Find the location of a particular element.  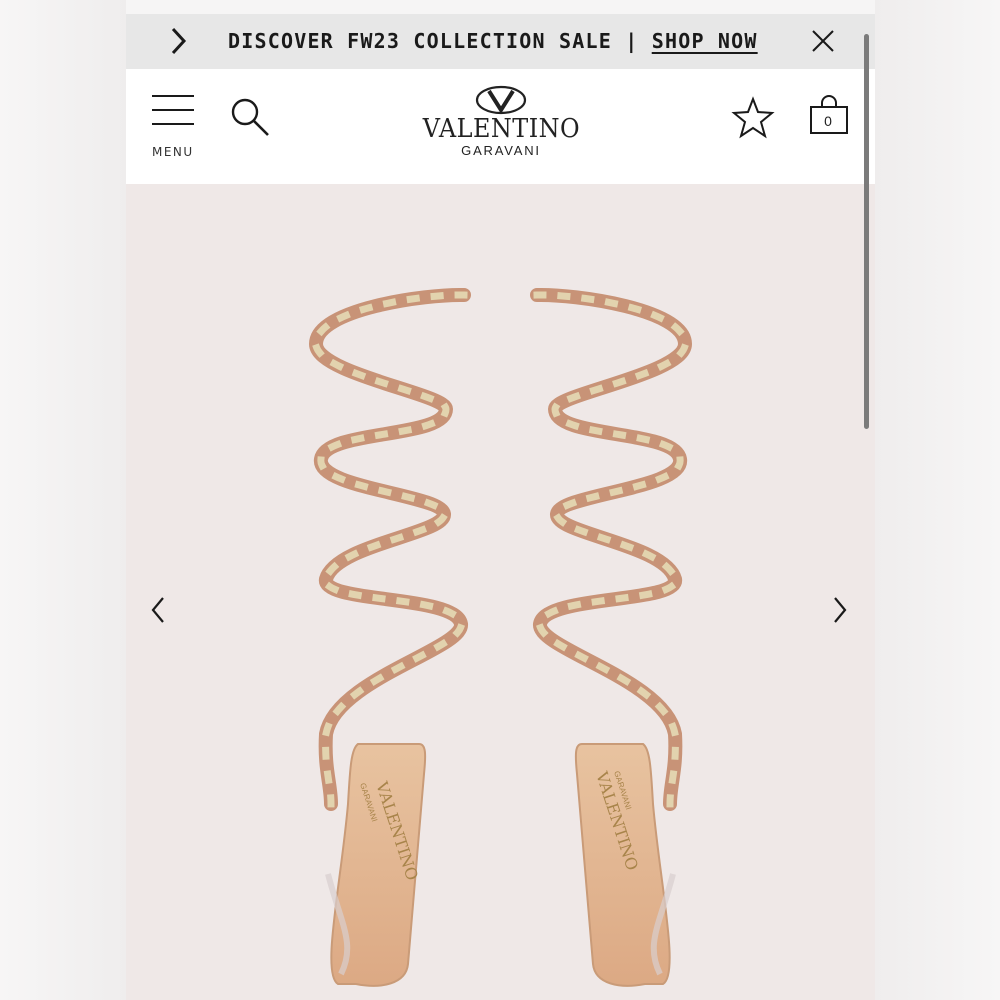

promo-banner: DISCOVER FW23 COLLECTION SALE | SHOP NOW is located at coordinates (500, 41).